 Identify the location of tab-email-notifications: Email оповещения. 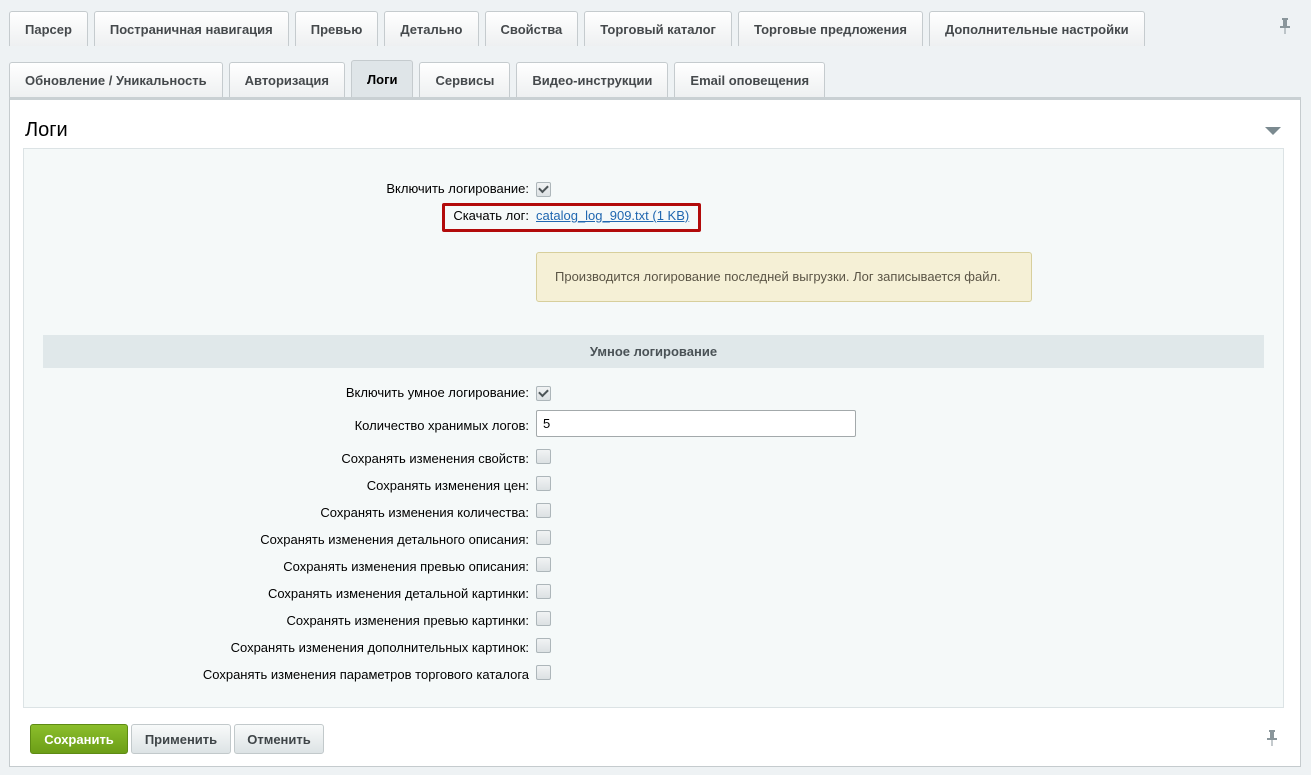
(750, 79).